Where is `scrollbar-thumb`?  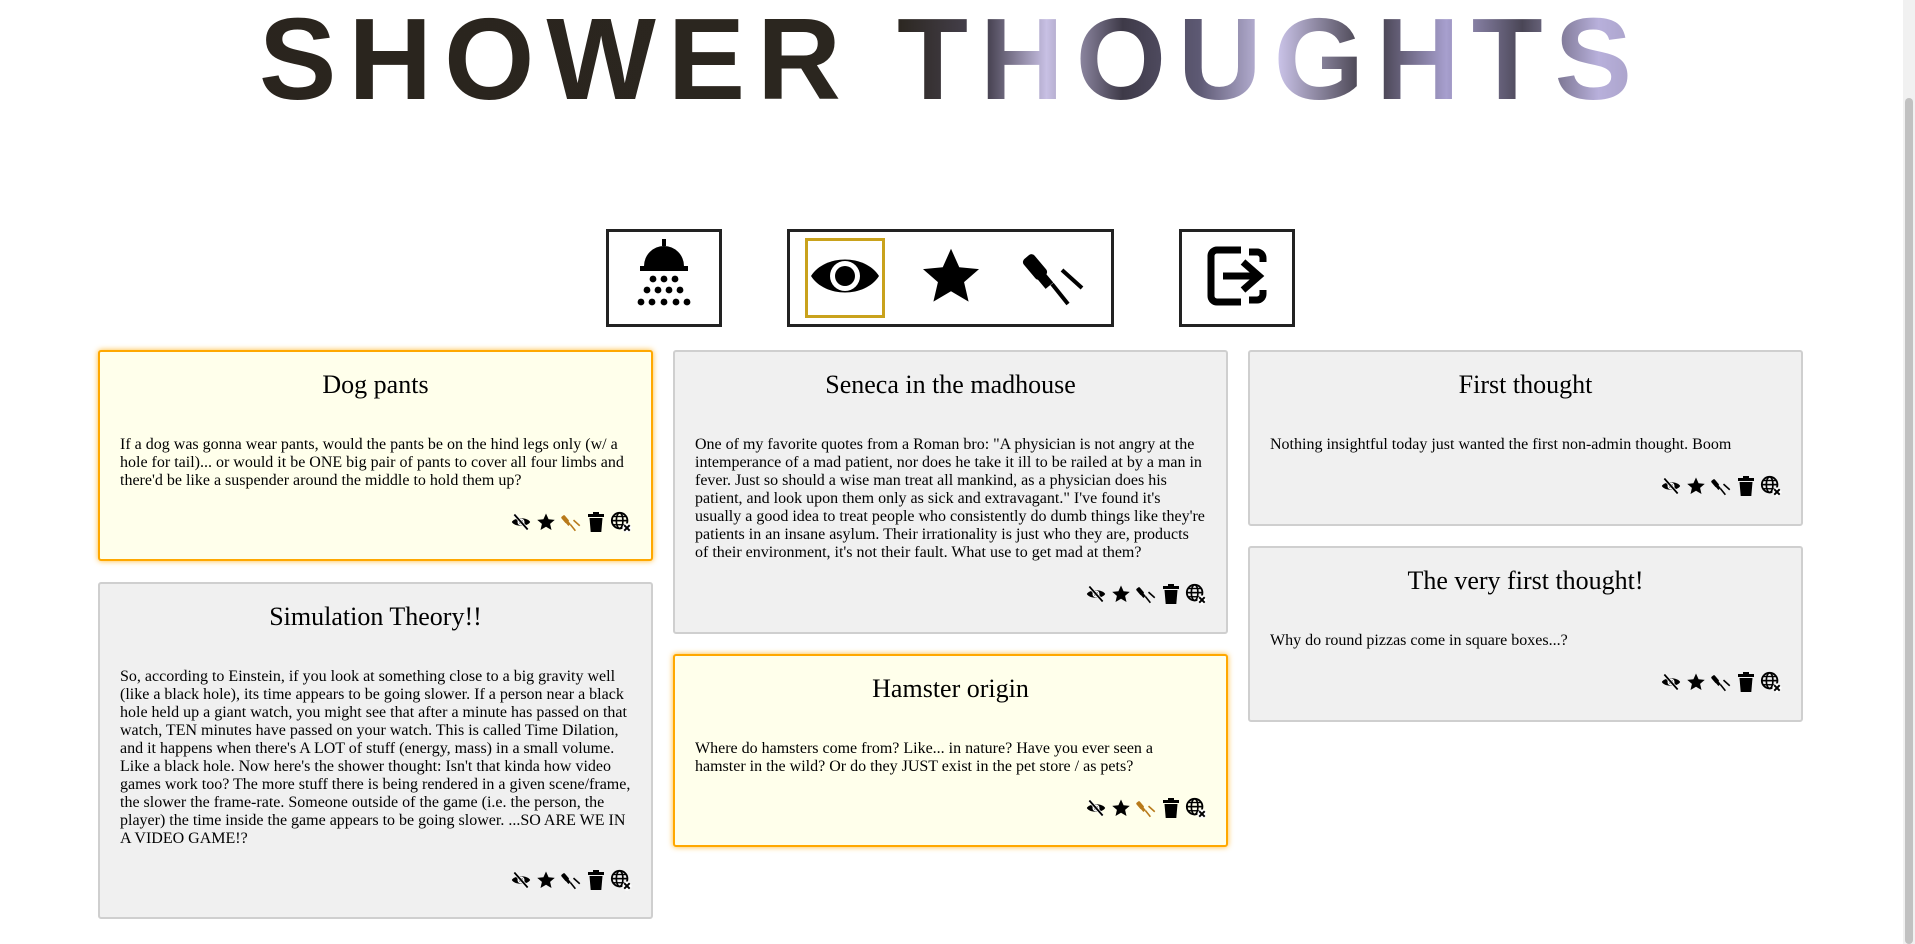
scrollbar-thumb is located at coordinates (1909, 521).